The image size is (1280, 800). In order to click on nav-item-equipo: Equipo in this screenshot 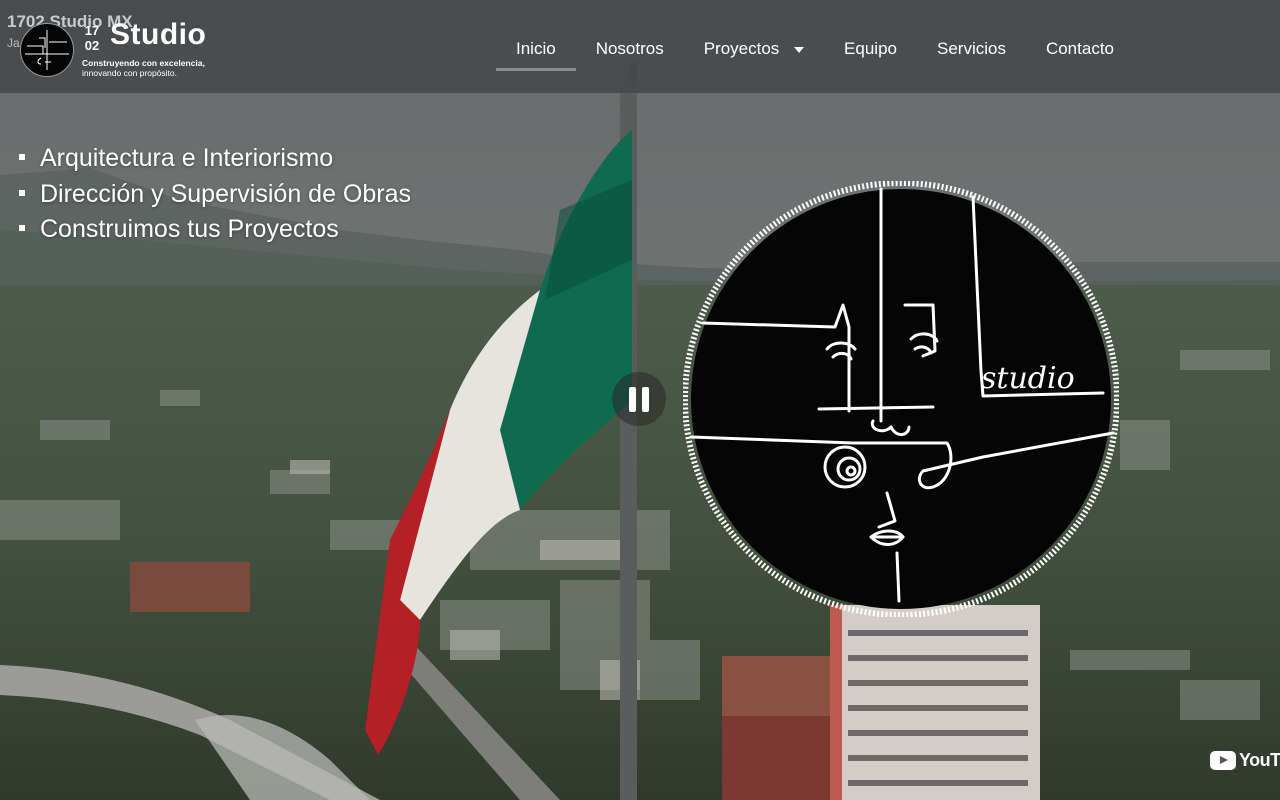, I will do `click(870, 46)`.